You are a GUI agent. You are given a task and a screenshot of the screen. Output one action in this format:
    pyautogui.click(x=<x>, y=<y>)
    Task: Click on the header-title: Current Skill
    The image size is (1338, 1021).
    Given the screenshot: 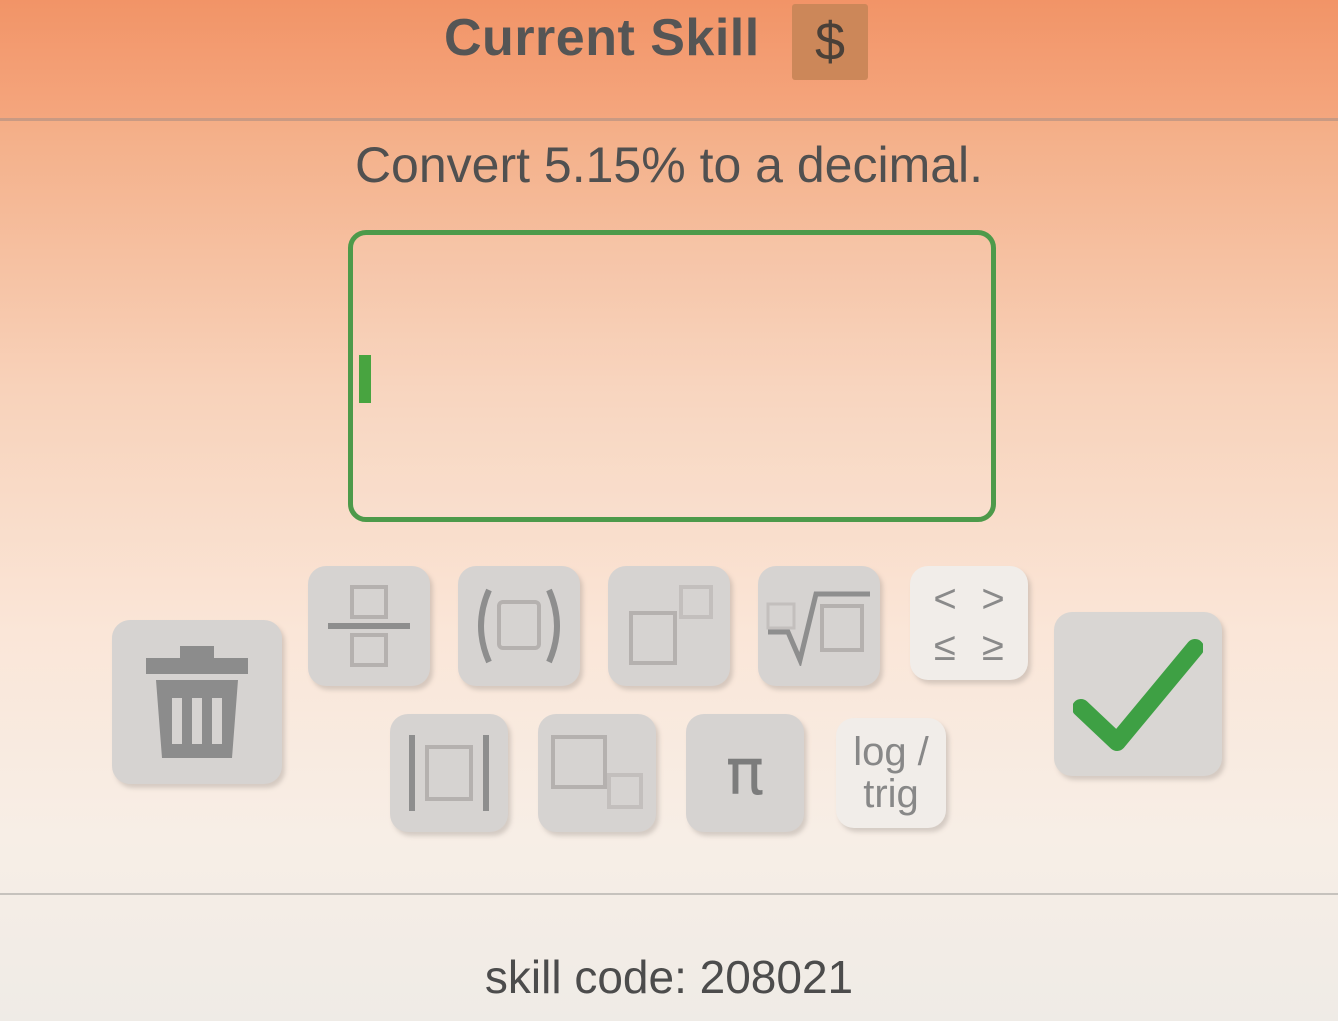 What is the action you would take?
    pyautogui.click(x=602, y=38)
    